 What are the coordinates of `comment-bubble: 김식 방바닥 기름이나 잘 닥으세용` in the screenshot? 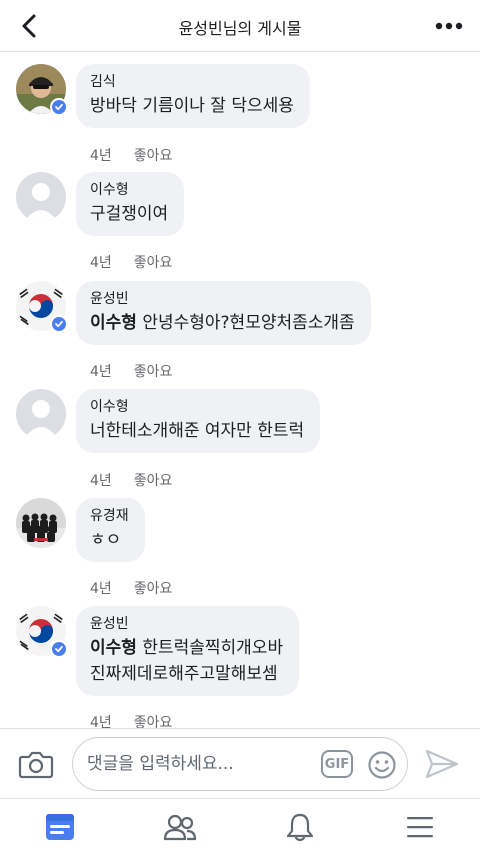 It's located at (193, 96).